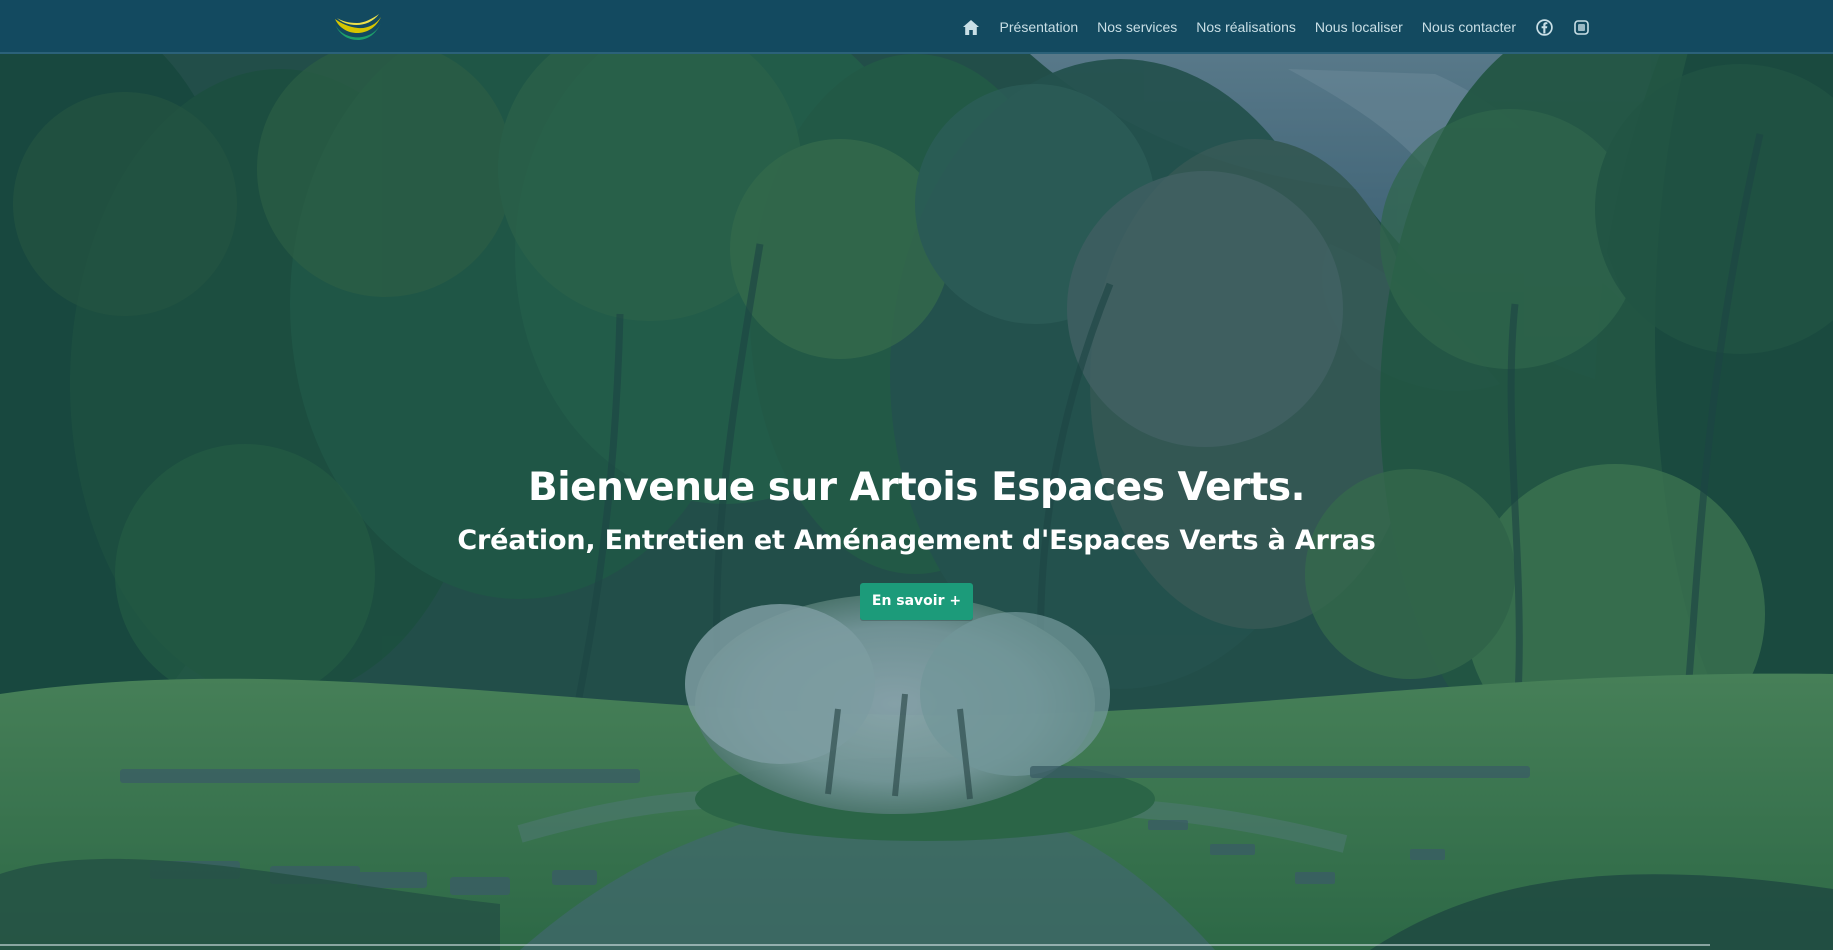  I want to click on nav-link-realisations: Nos réalisations, so click(1246, 27).